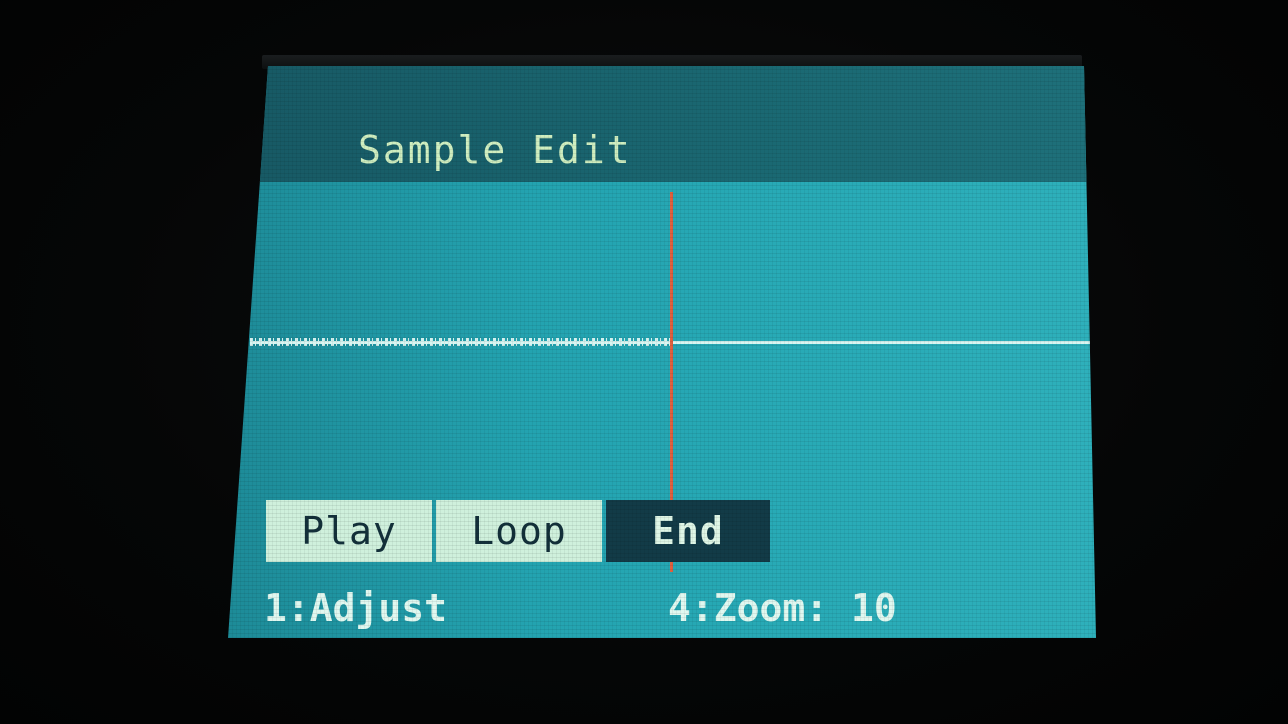 This screenshot has height=724, width=1288. Describe the element at coordinates (662, 124) in the screenshot. I see `title-bar: Sample Edit` at that location.